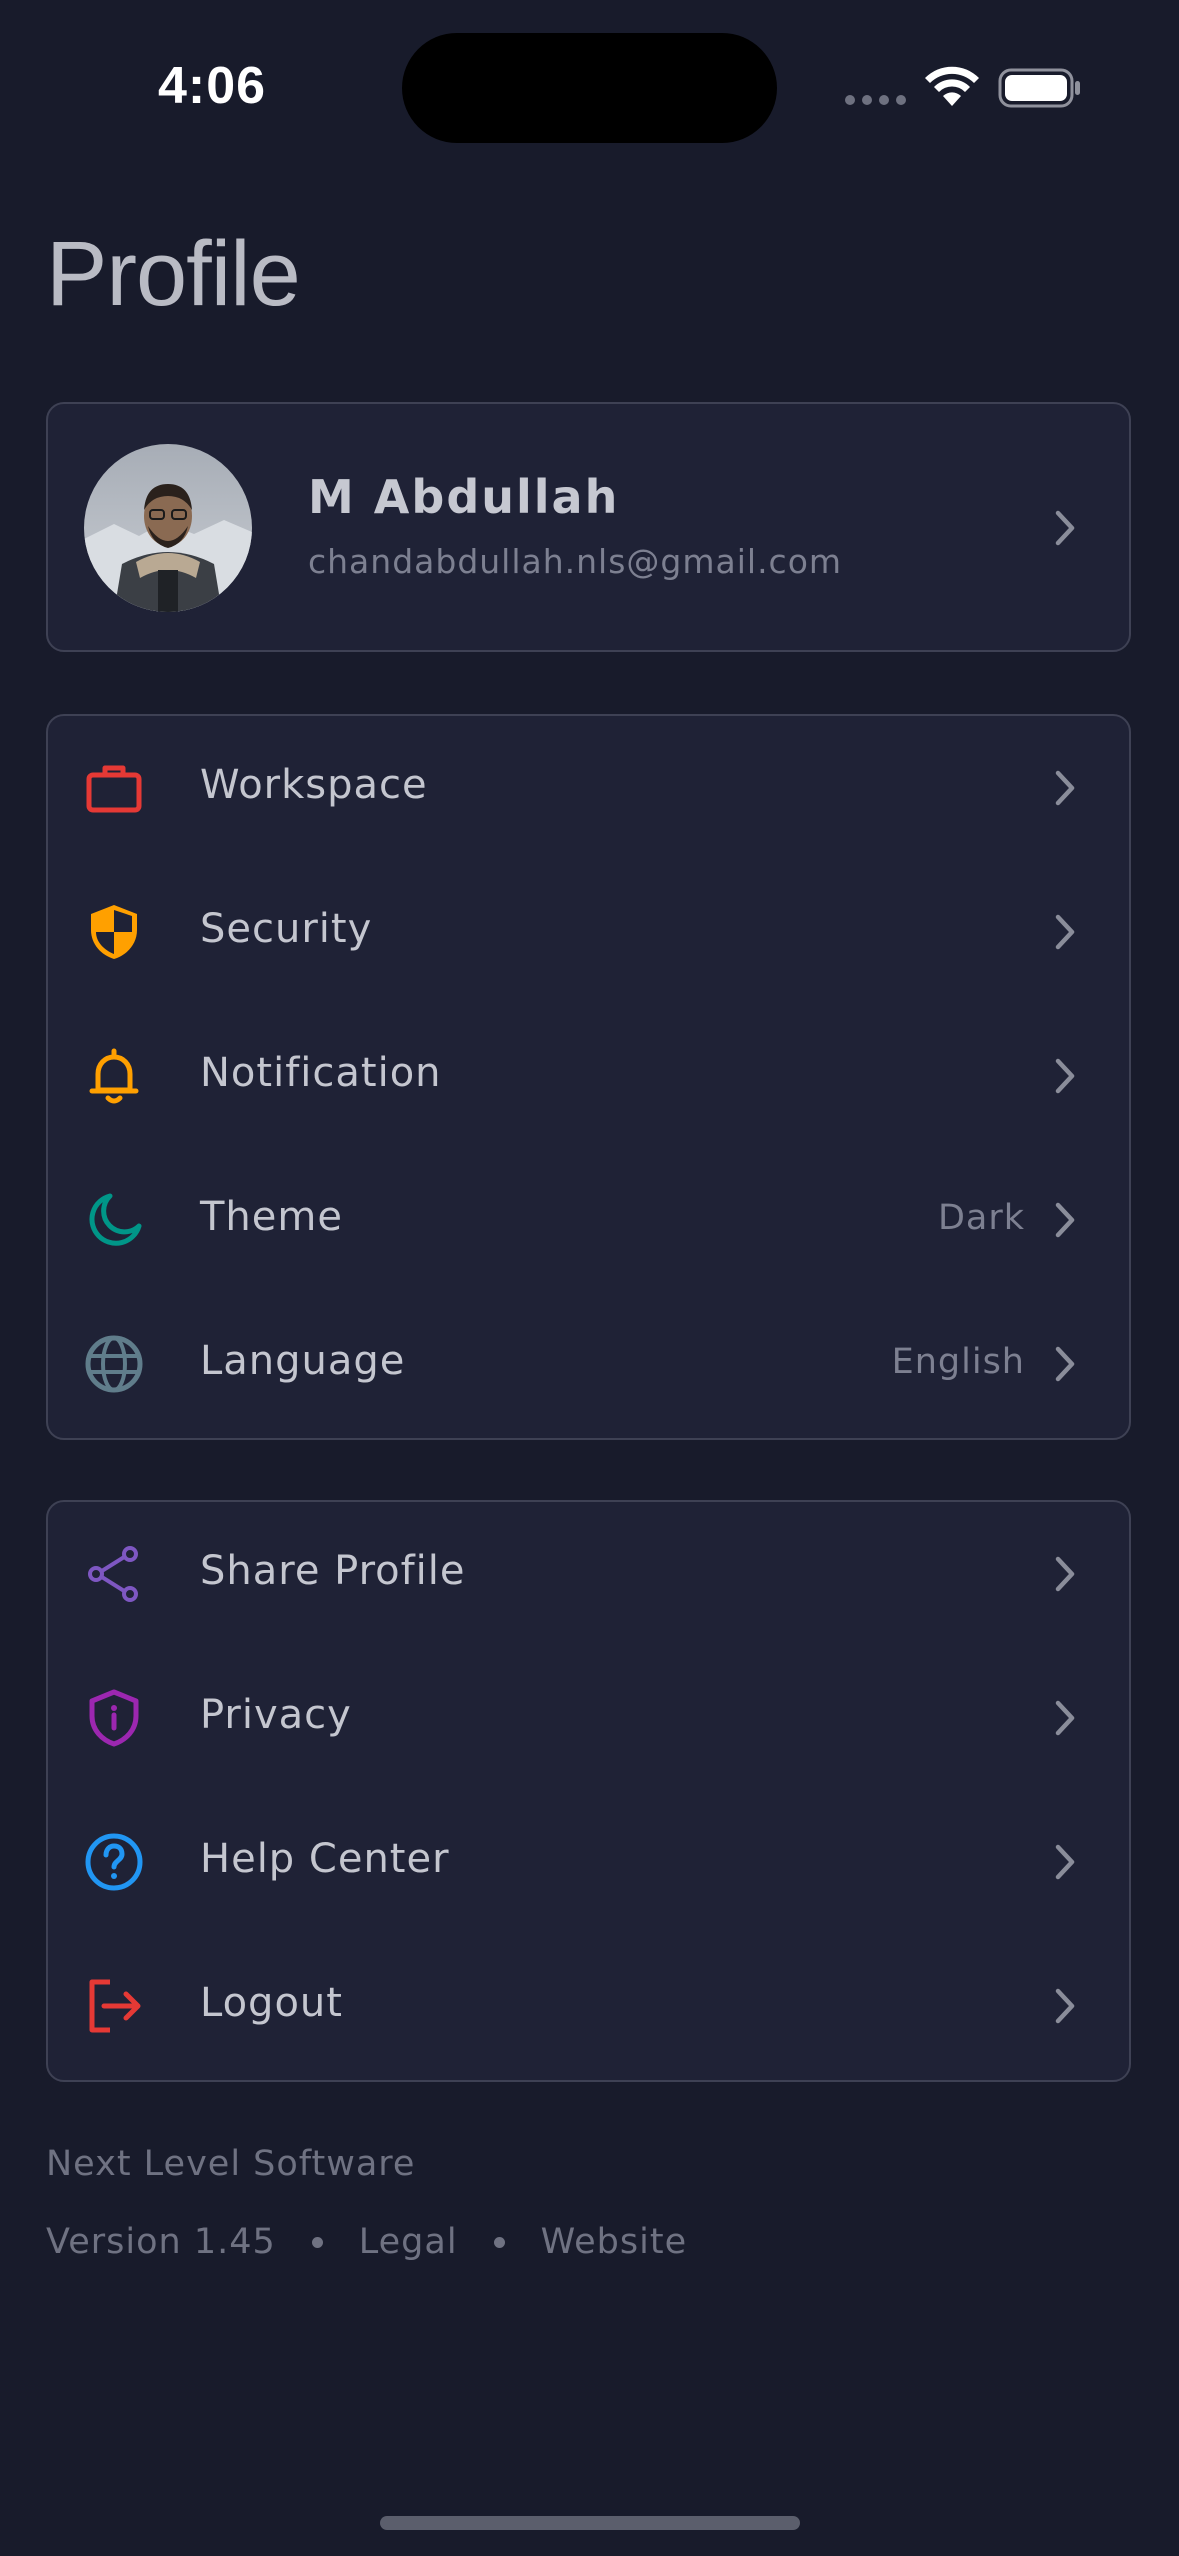 The image size is (1179, 2556). Describe the element at coordinates (115, 1219) in the screenshot. I see `moon-icon` at that location.